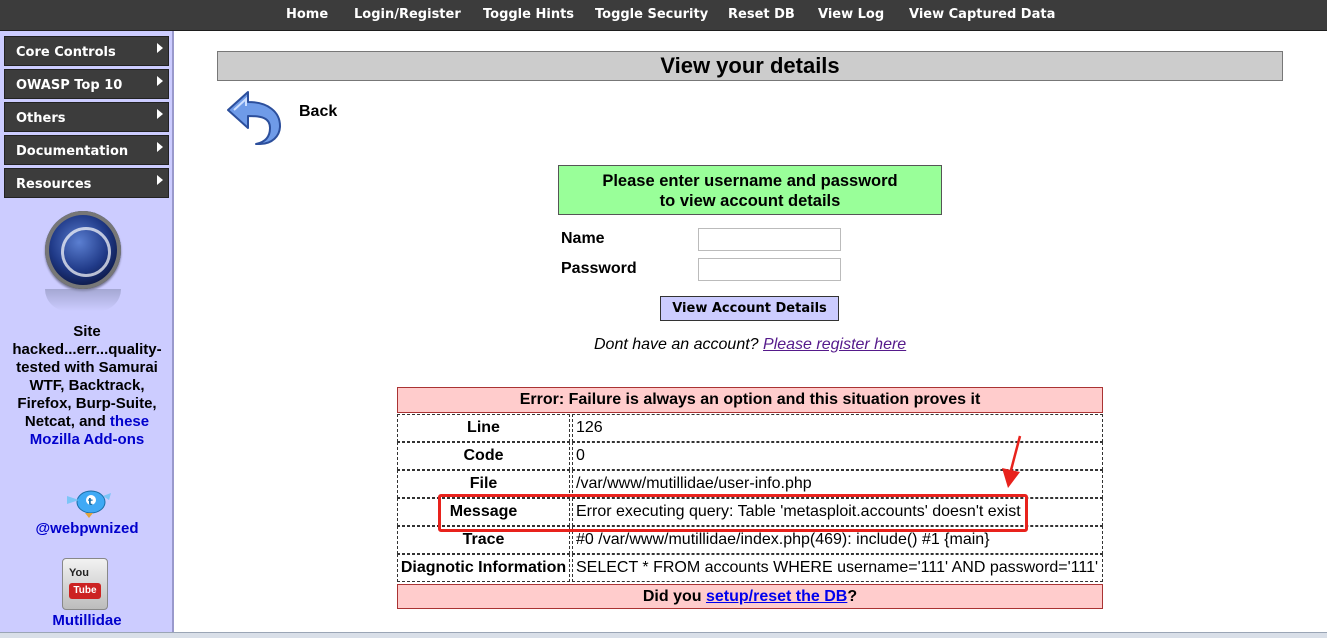  Describe the element at coordinates (66, 52) in the screenshot. I see `sidebar-item-label: Core Controls` at that location.